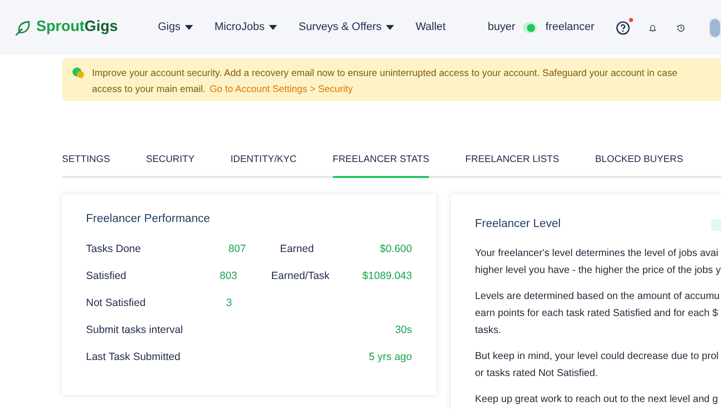  Describe the element at coordinates (537, 374) in the screenshot. I see `level-text-line: or tasks rated Not Satisfied.` at that location.